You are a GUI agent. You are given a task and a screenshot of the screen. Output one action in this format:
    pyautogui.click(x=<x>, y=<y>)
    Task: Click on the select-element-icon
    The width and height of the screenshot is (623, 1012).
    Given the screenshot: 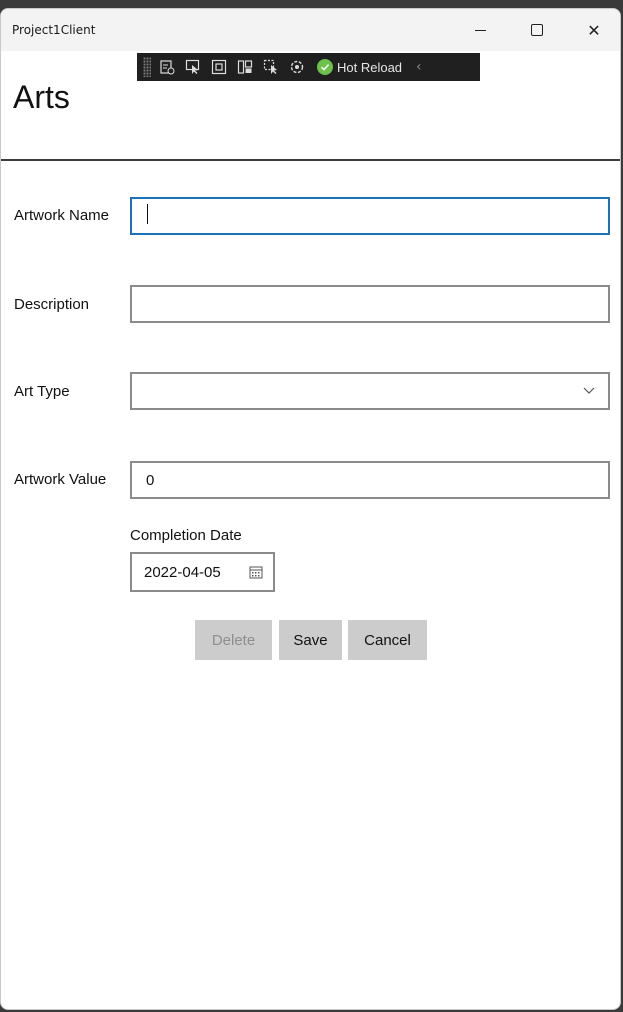 What is the action you would take?
    pyautogui.click(x=193, y=67)
    